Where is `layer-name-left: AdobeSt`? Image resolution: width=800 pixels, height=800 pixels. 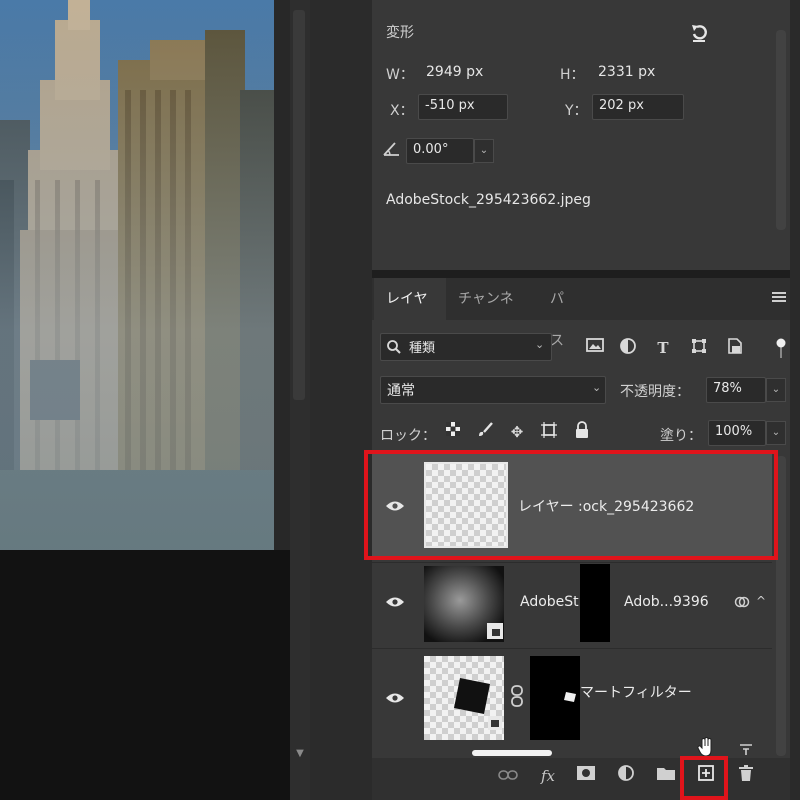
layer-name-left: AdobeSt is located at coordinates (549, 602).